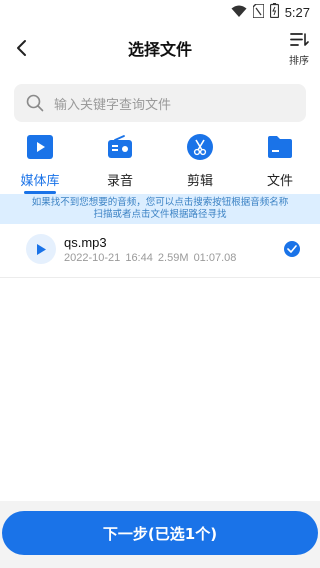 The image size is (320, 568). I want to click on app-bar: 选择文件 排序, so click(160, 48).